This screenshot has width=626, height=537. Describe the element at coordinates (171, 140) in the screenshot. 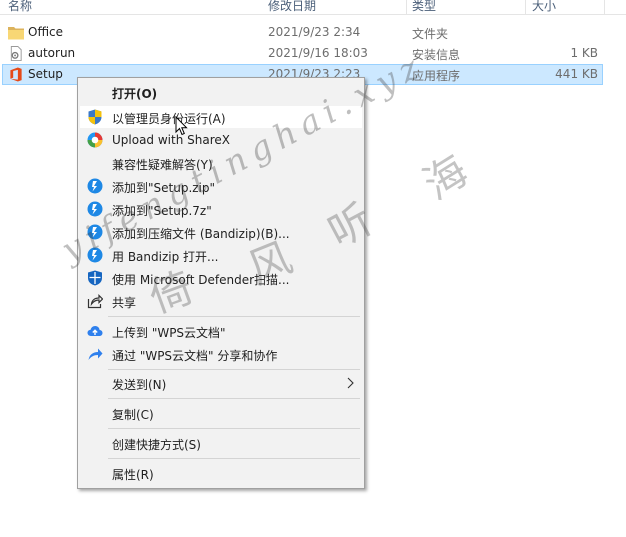

I see `menu-item-label: Upload with ShareX` at that location.